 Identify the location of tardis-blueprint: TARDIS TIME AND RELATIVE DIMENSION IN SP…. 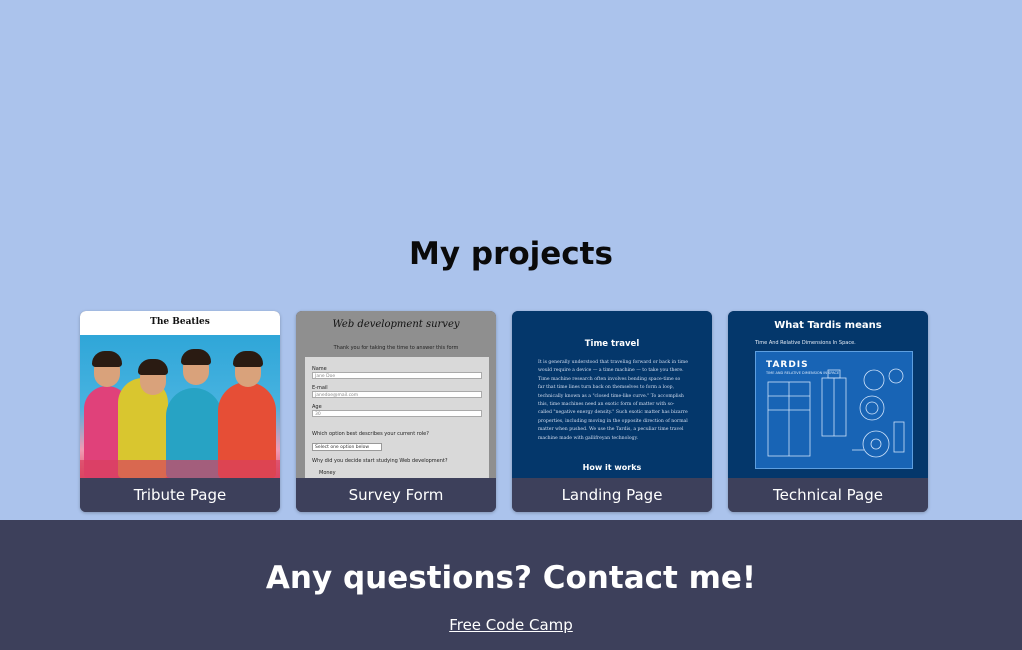
(834, 410).